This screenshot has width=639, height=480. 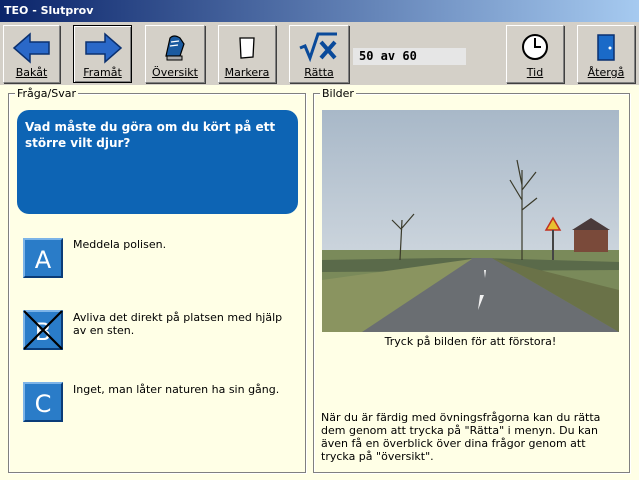 What do you see at coordinates (43, 258) in the screenshot?
I see `answer-a-button: A` at bounding box center [43, 258].